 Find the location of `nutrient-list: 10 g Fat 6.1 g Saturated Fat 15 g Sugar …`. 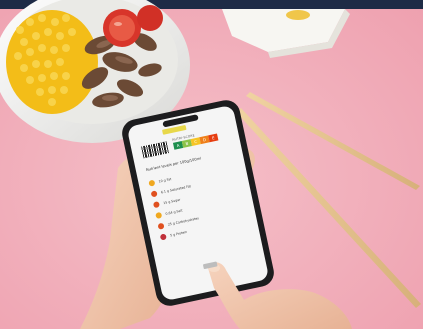

nutrient-list: 10 g Fat 6.1 g Saturated Fat 15 g Sugar … is located at coordinates (199, 200).